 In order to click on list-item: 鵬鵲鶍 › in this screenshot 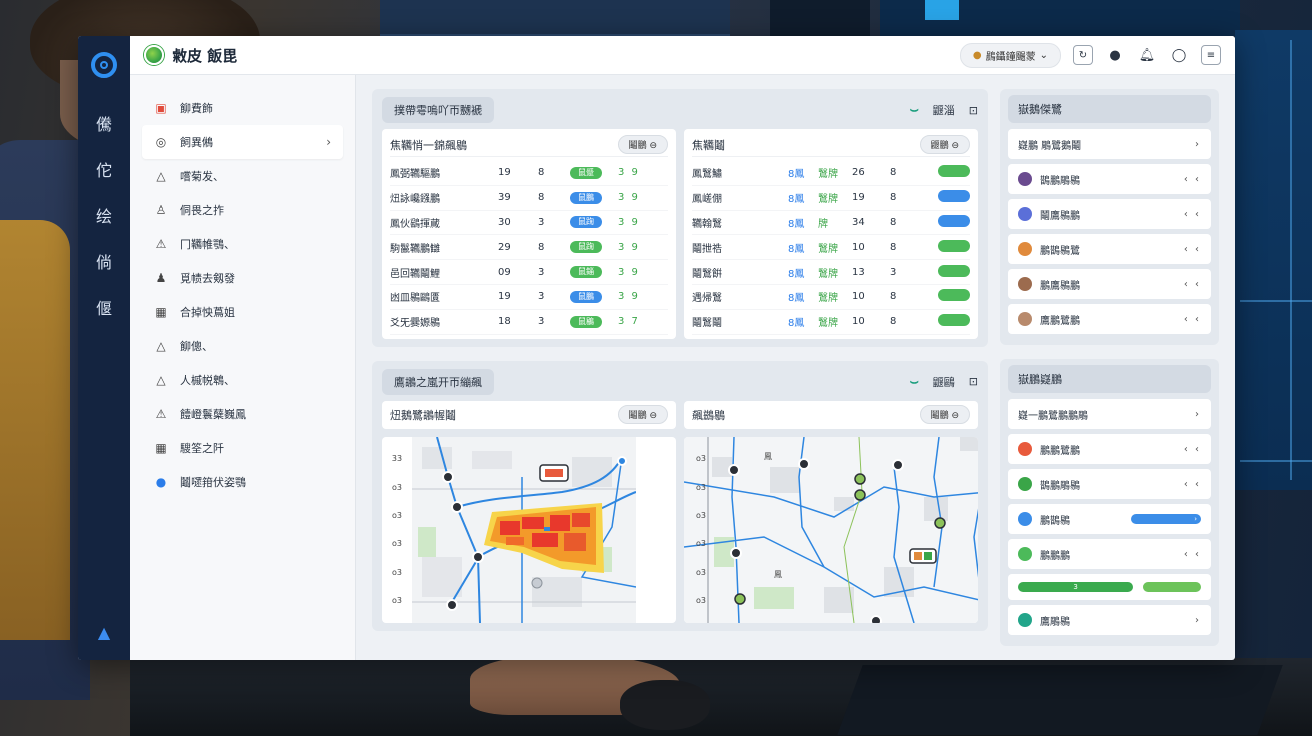, I will do `click(1109, 519)`.